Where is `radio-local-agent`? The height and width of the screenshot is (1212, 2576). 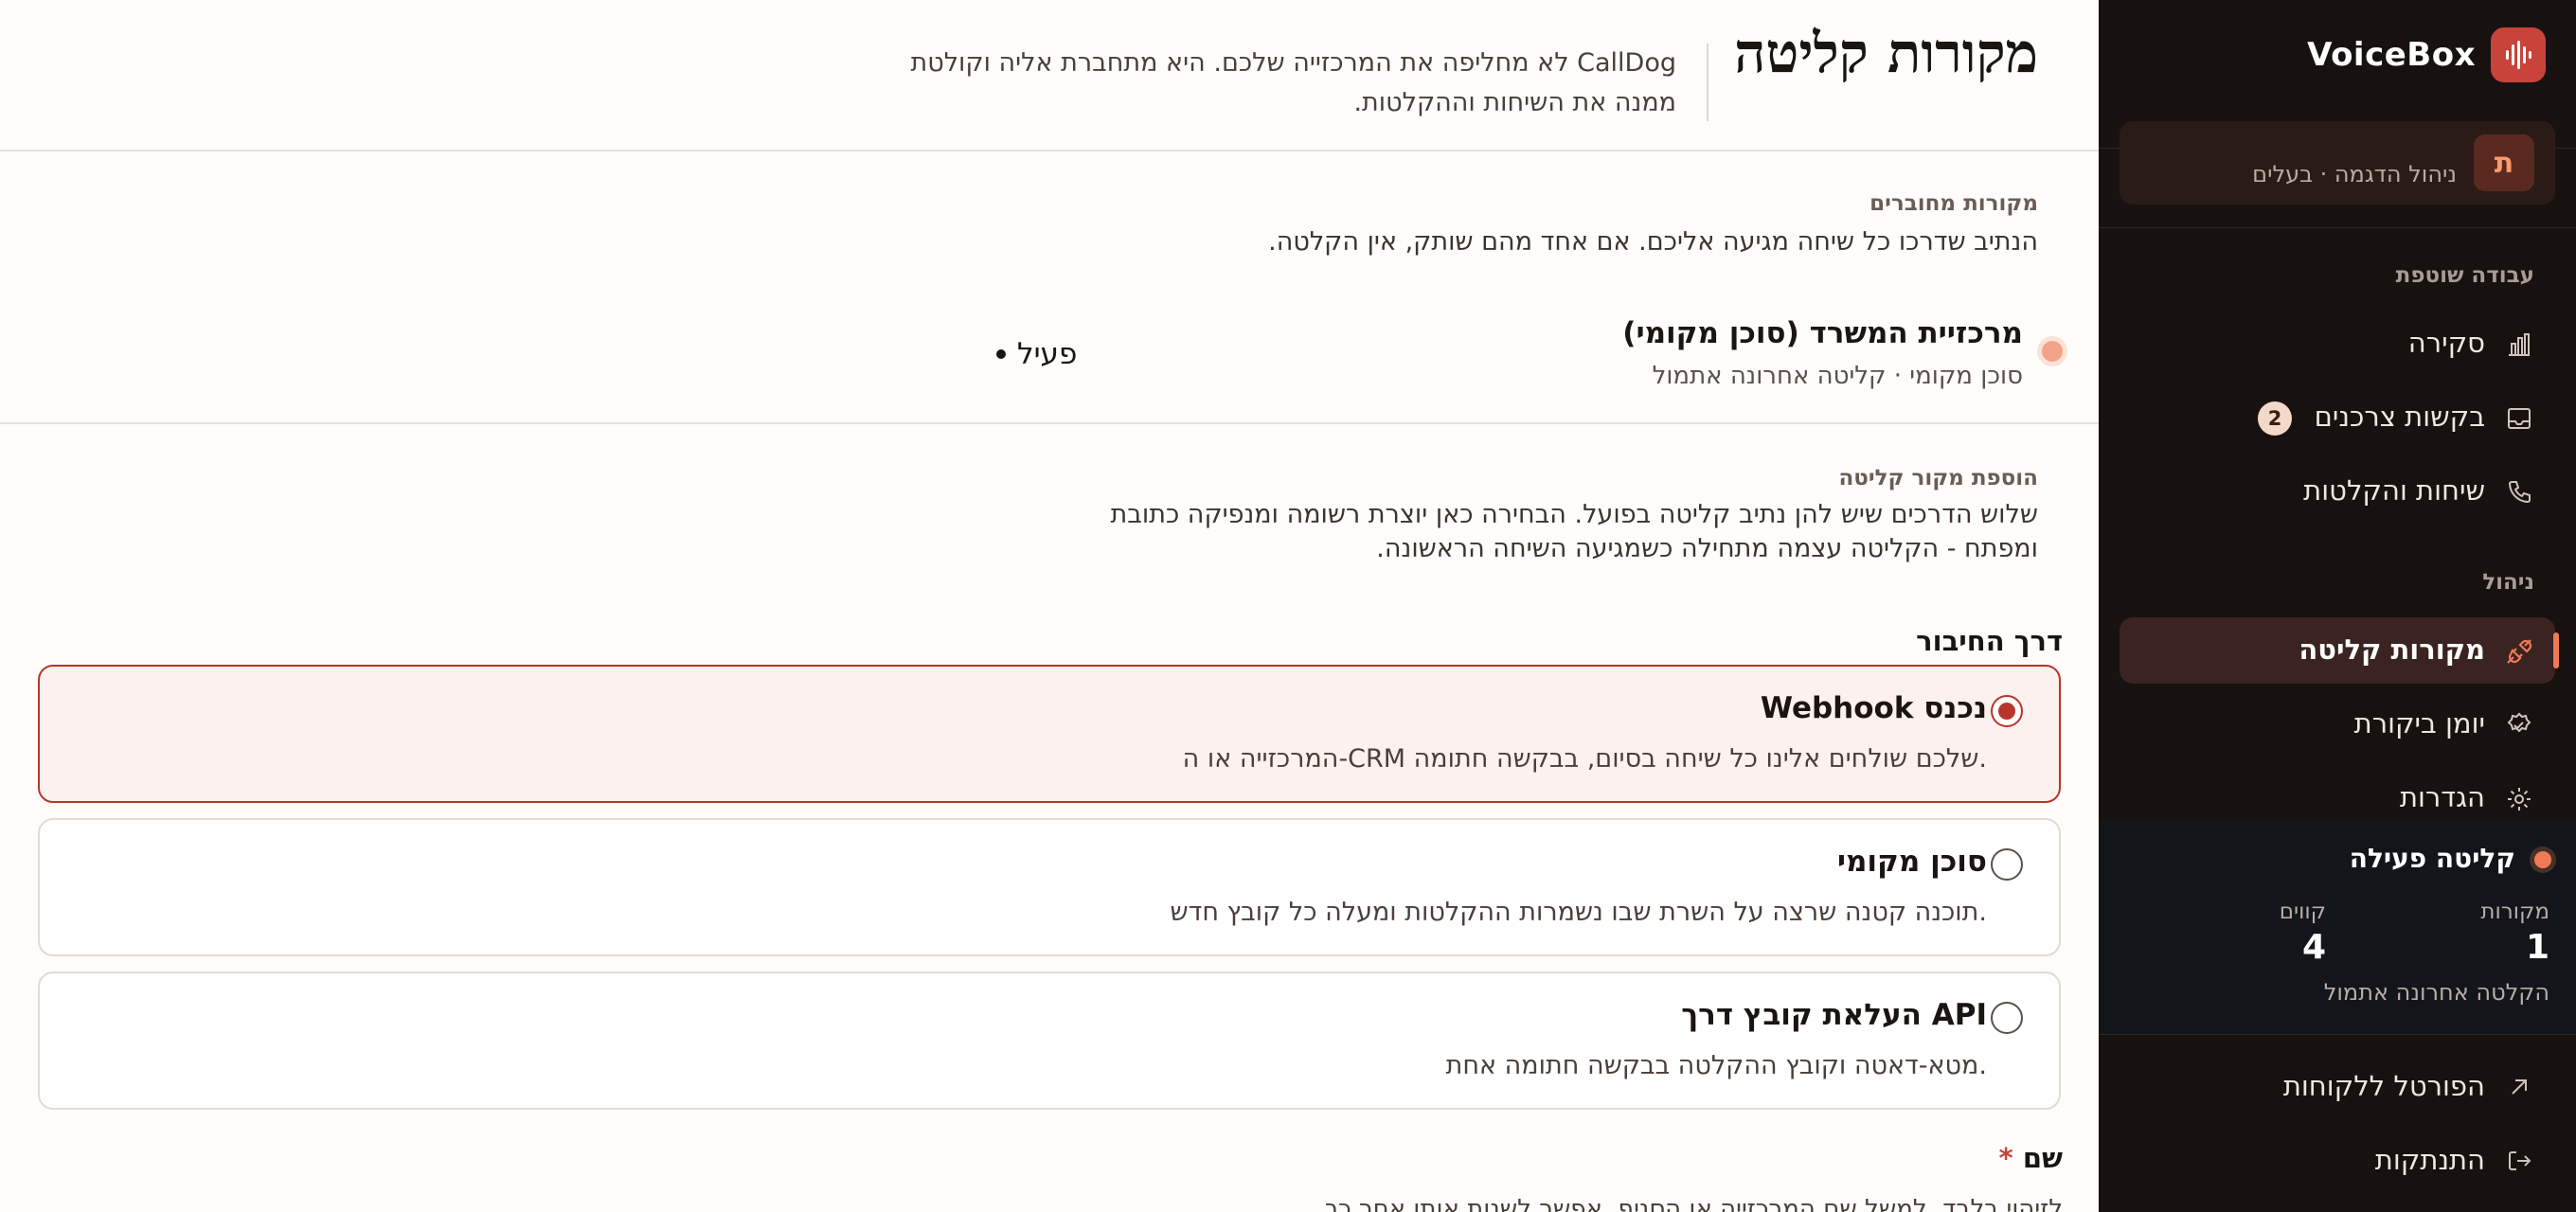 radio-local-agent is located at coordinates (2007, 864).